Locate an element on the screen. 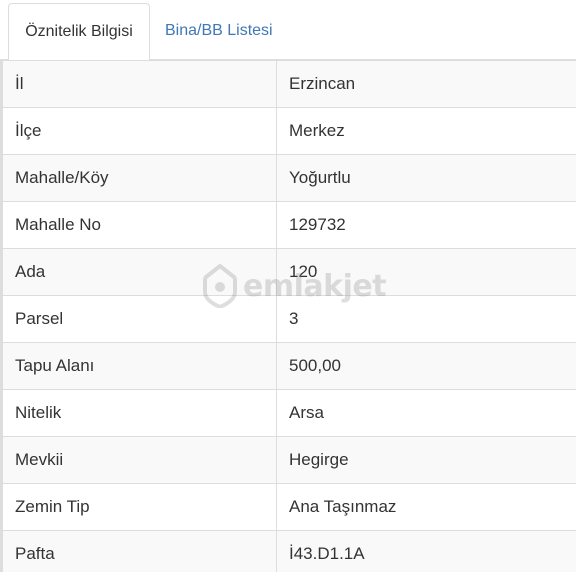 This screenshot has height=572, width=576. row-value: Hegirge is located at coordinates (426, 460).